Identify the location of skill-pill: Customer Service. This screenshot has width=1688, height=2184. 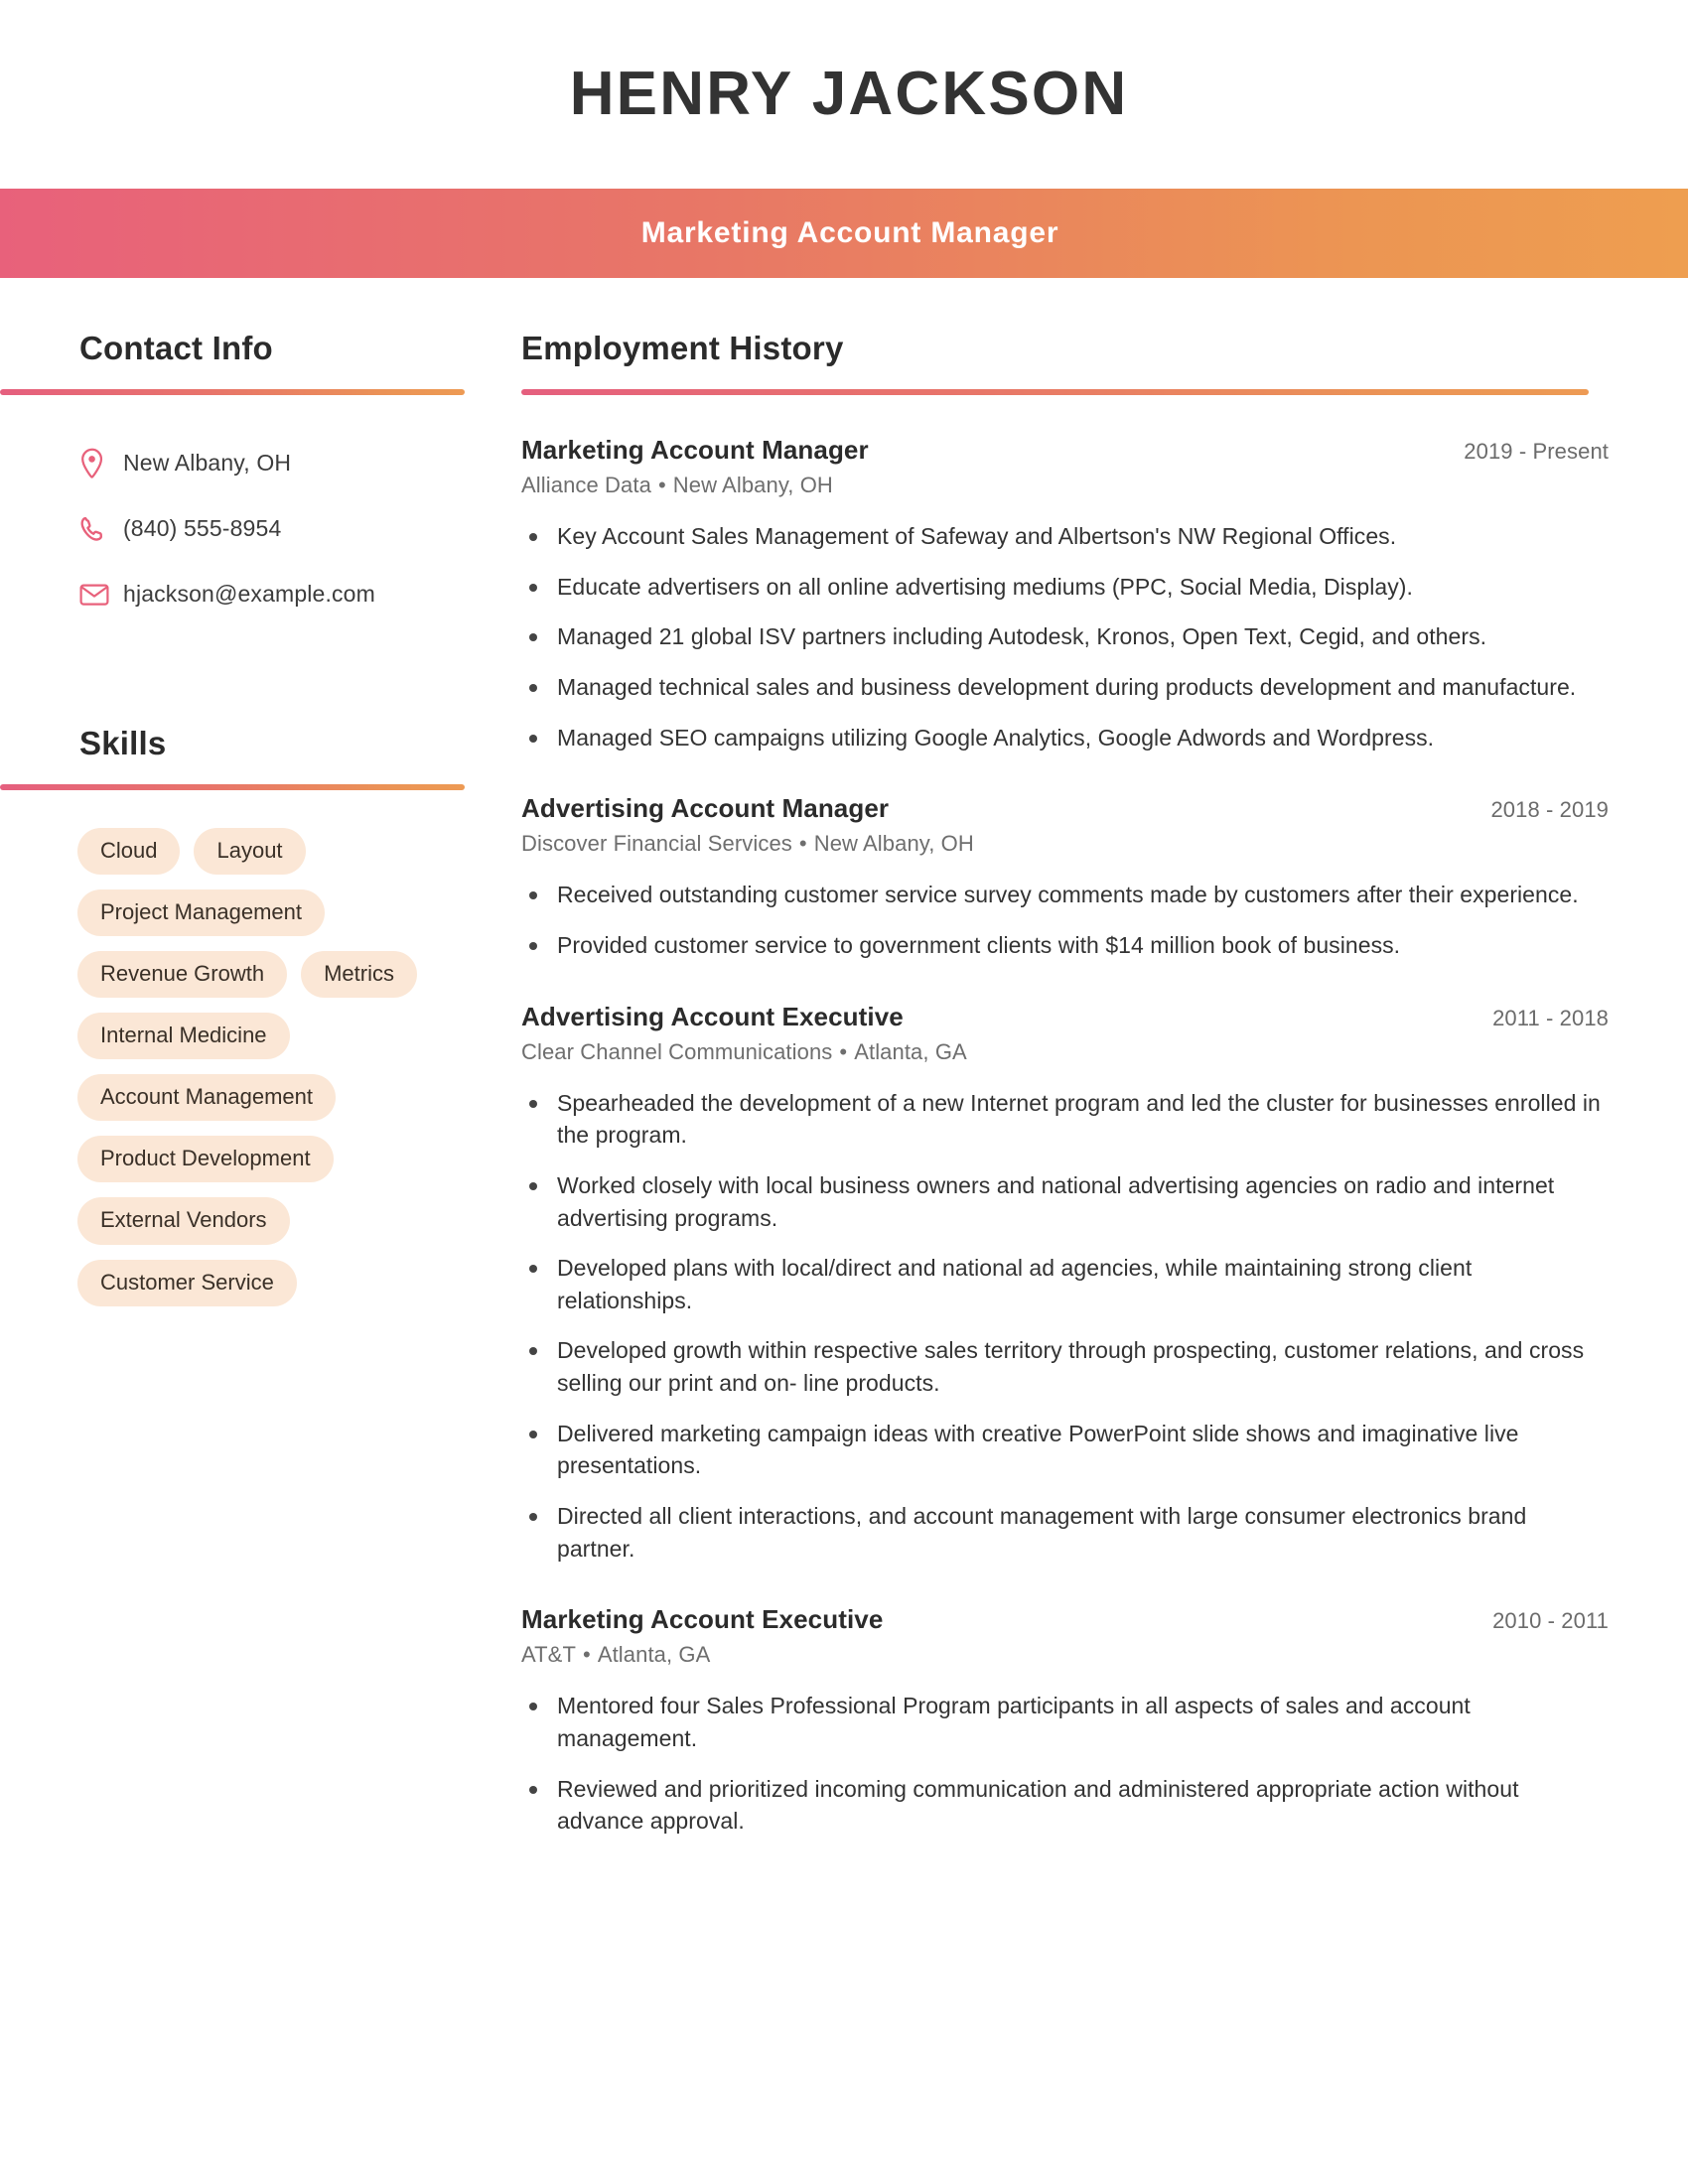
(187, 1282).